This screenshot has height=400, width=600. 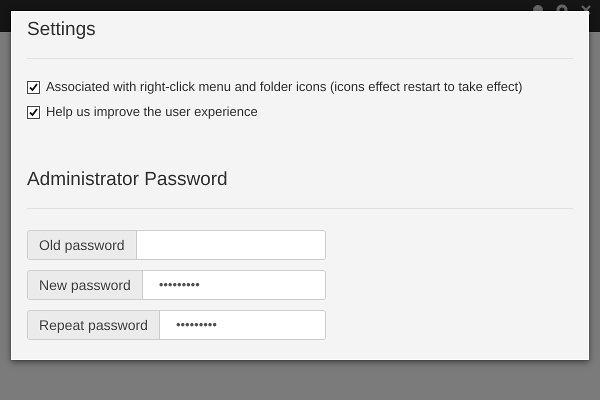 What do you see at coordinates (152, 112) in the screenshot?
I see `checkbox-label: Help us improve the user experience` at bounding box center [152, 112].